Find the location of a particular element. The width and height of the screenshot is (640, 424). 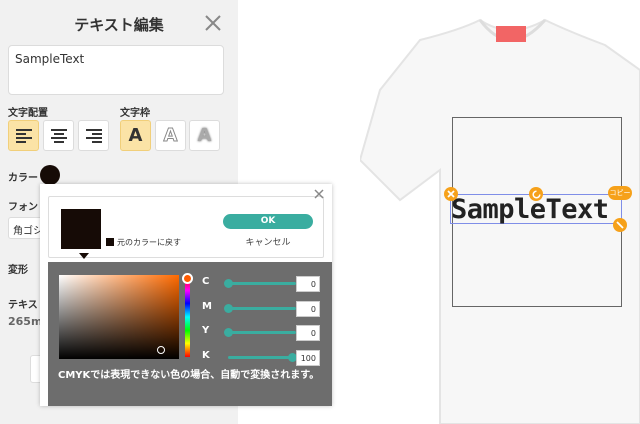

resize-icon is located at coordinates (620, 225).